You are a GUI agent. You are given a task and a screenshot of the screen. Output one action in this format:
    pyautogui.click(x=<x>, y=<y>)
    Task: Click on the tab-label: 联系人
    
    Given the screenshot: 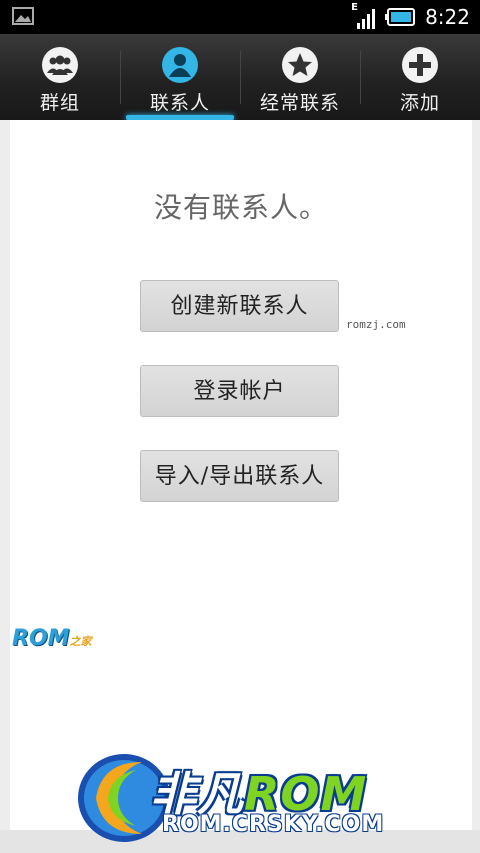 What is the action you would take?
    pyautogui.click(x=179, y=103)
    